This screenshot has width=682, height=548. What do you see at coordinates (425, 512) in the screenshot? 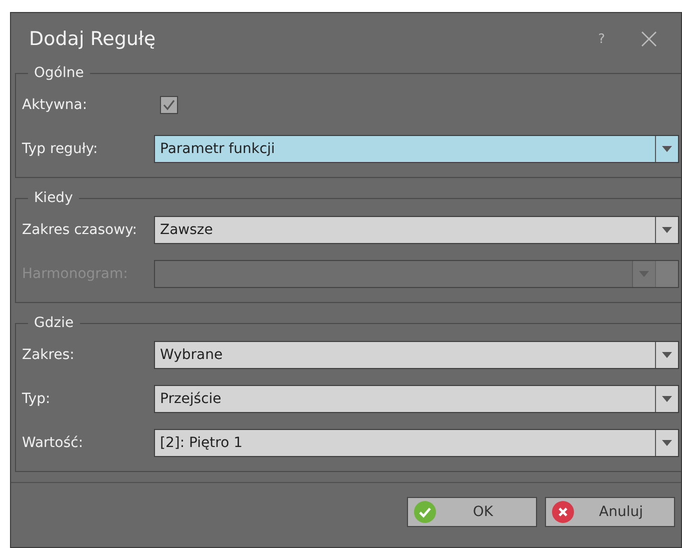
I see `check-icon` at bounding box center [425, 512].